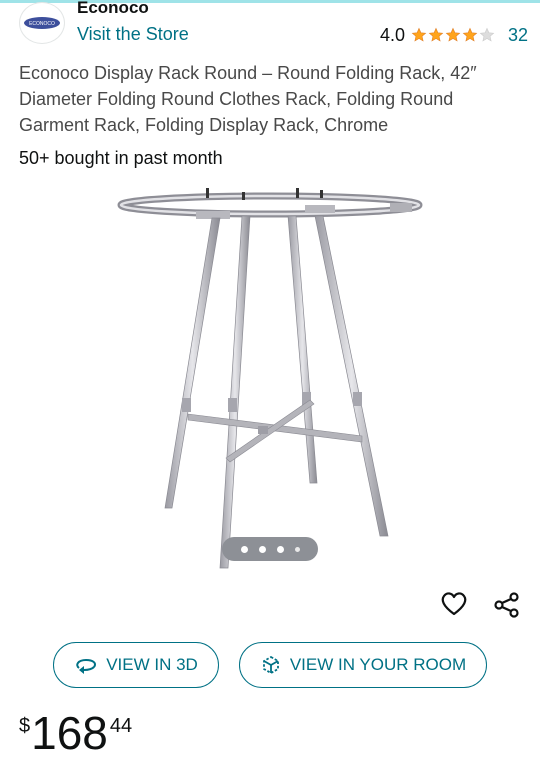 This screenshot has height=771, width=540. I want to click on brand-logo-badge: ECONOCO, so click(42, 23).